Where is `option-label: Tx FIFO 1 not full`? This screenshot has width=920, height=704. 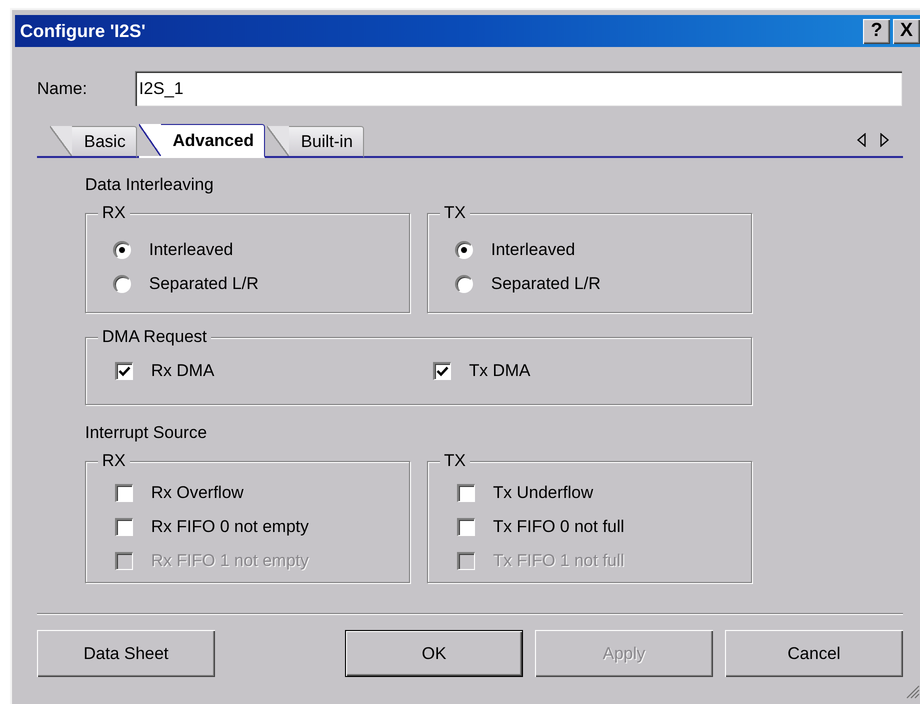
option-label: Tx FIFO 1 not full is located at coordinates (558, 561).